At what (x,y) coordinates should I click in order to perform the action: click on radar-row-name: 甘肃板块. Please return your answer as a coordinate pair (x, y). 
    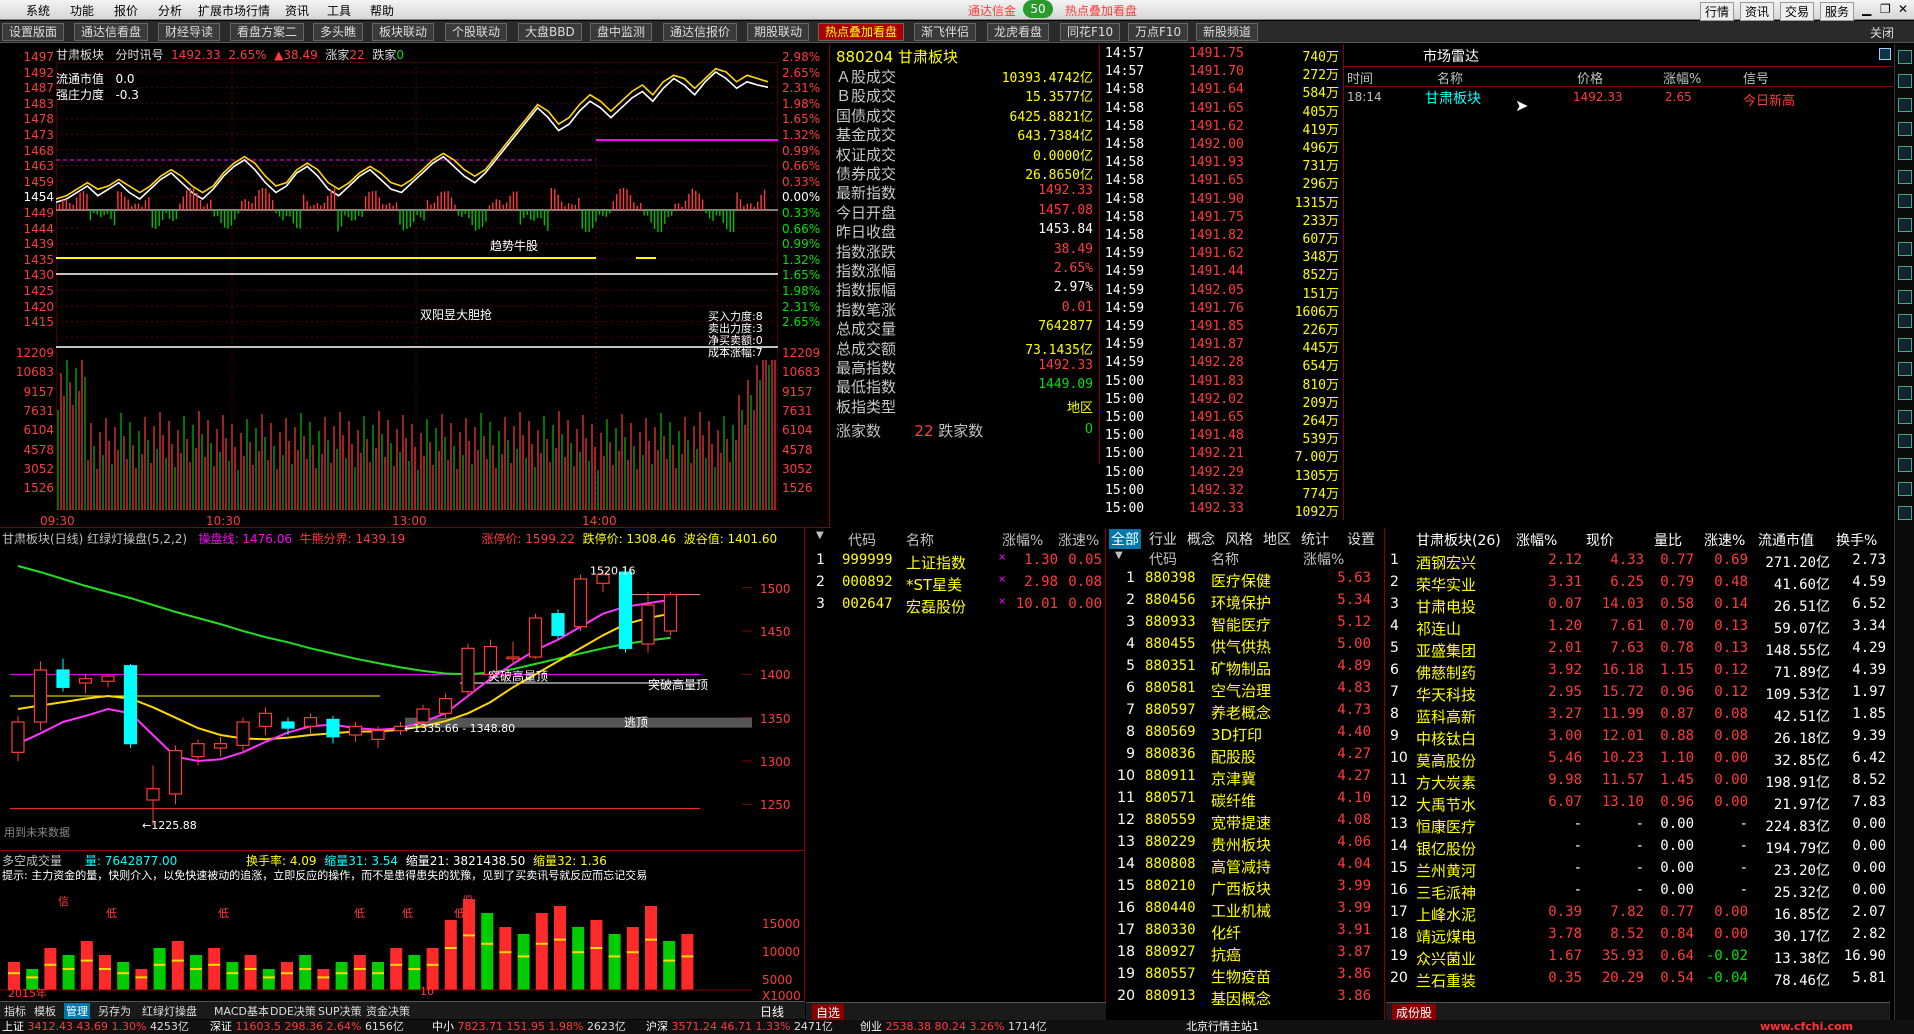
    Looking at the image, I should click on (1453, 98).